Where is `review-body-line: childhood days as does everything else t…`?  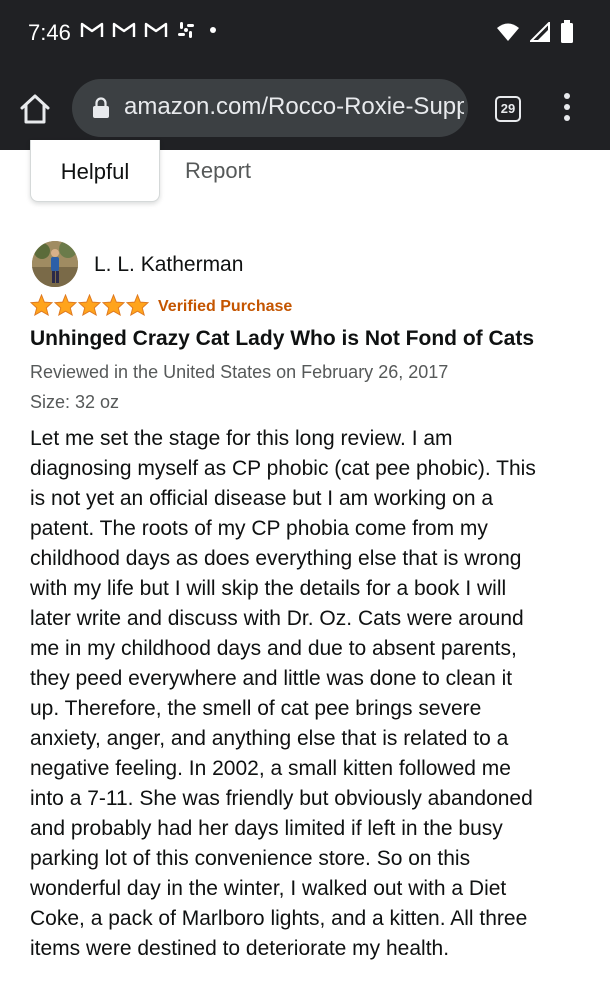 review-body-line: childhood days as does everything else t… is located at coordinates (276, 558).